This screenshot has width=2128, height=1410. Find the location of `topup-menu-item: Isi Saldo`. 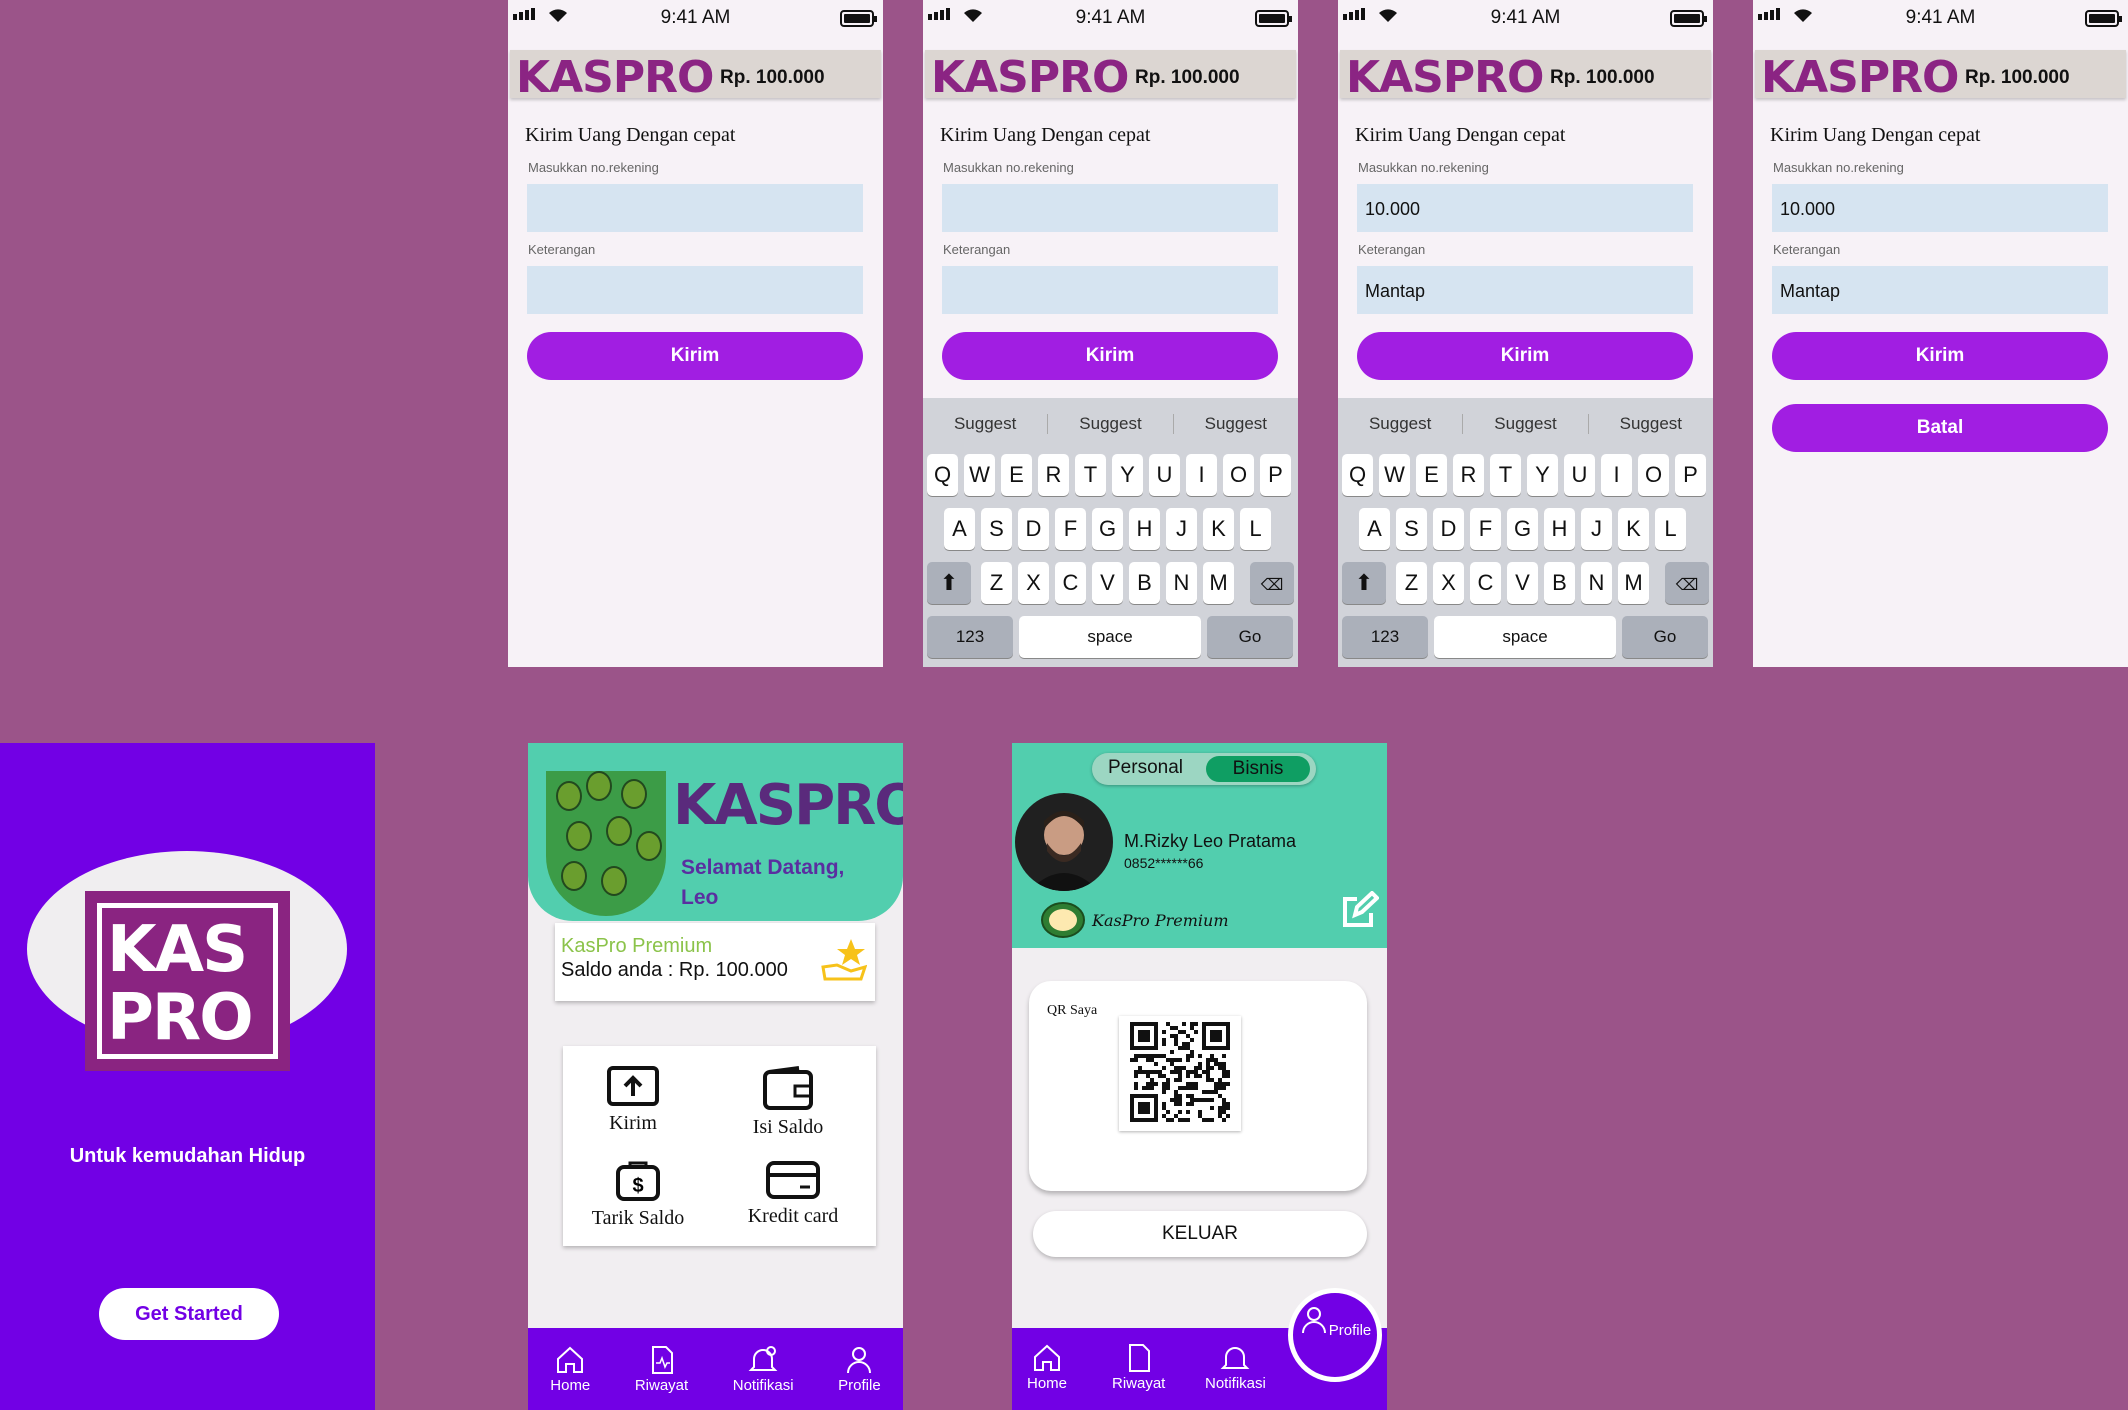

topup-menu-item: Isi Saldo is located at coordinates (788, 1102).